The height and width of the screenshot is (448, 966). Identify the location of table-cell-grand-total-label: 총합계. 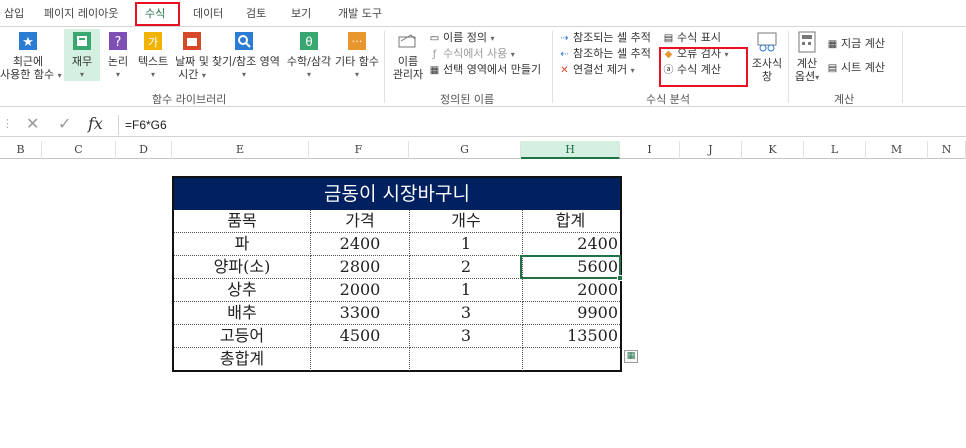
(242, 359).